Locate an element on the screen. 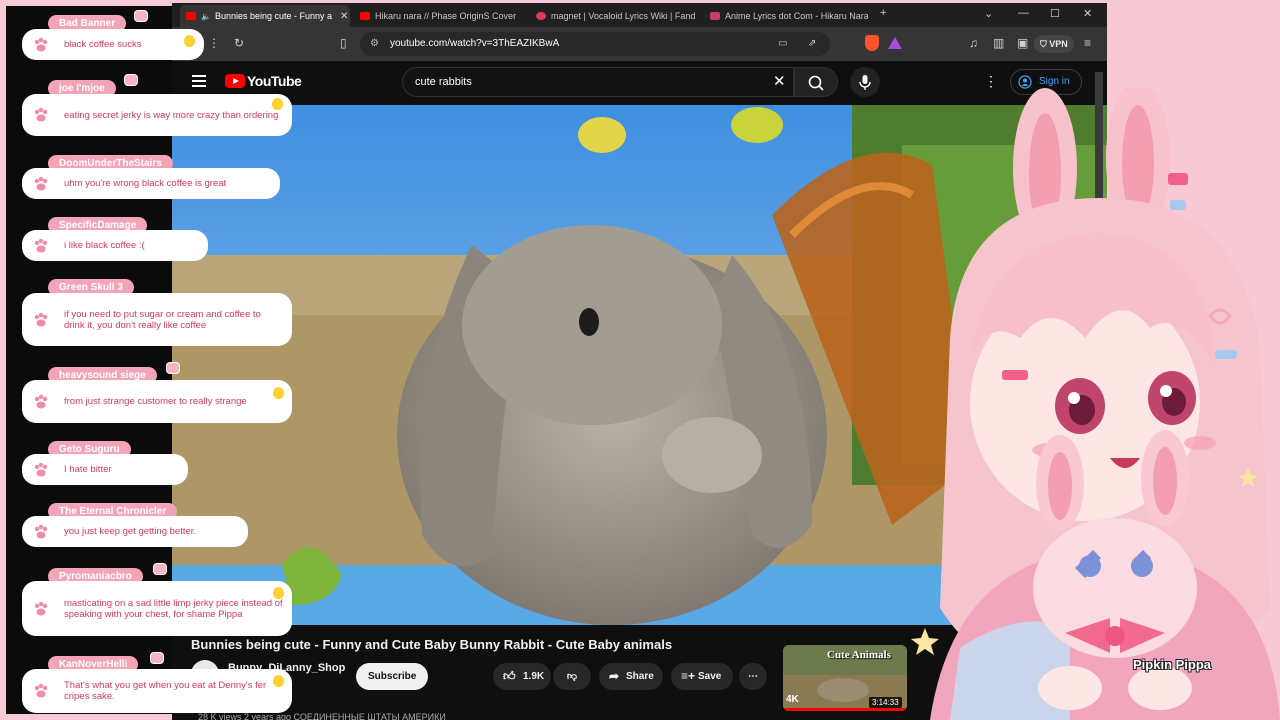 This screenshot has height=720, width=1280. share-button: ➦ Share is located at coordinates (631, 676).